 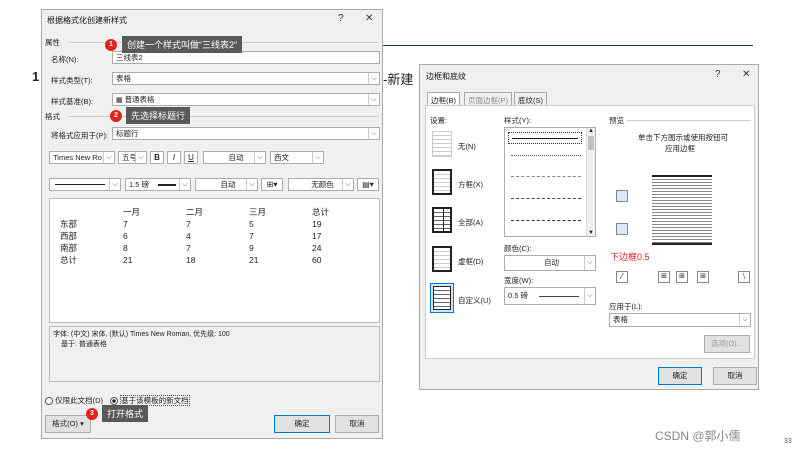 What do you see at coordinates (317, 260) in the screenshot?
I see `preview-cell: 60` at bounding box center [317, 260].